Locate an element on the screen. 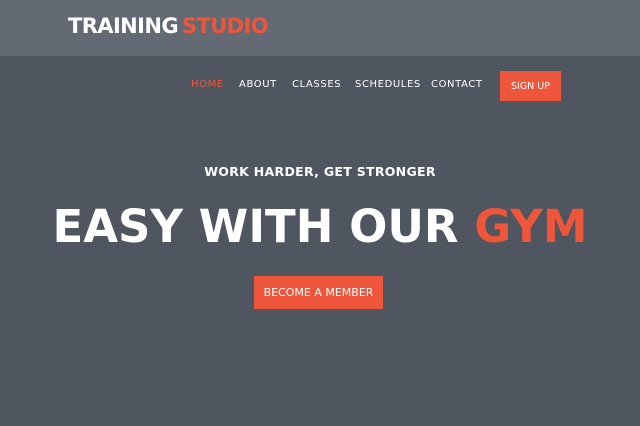  nav-about: ABOUT is located at coordinates (258, 84).